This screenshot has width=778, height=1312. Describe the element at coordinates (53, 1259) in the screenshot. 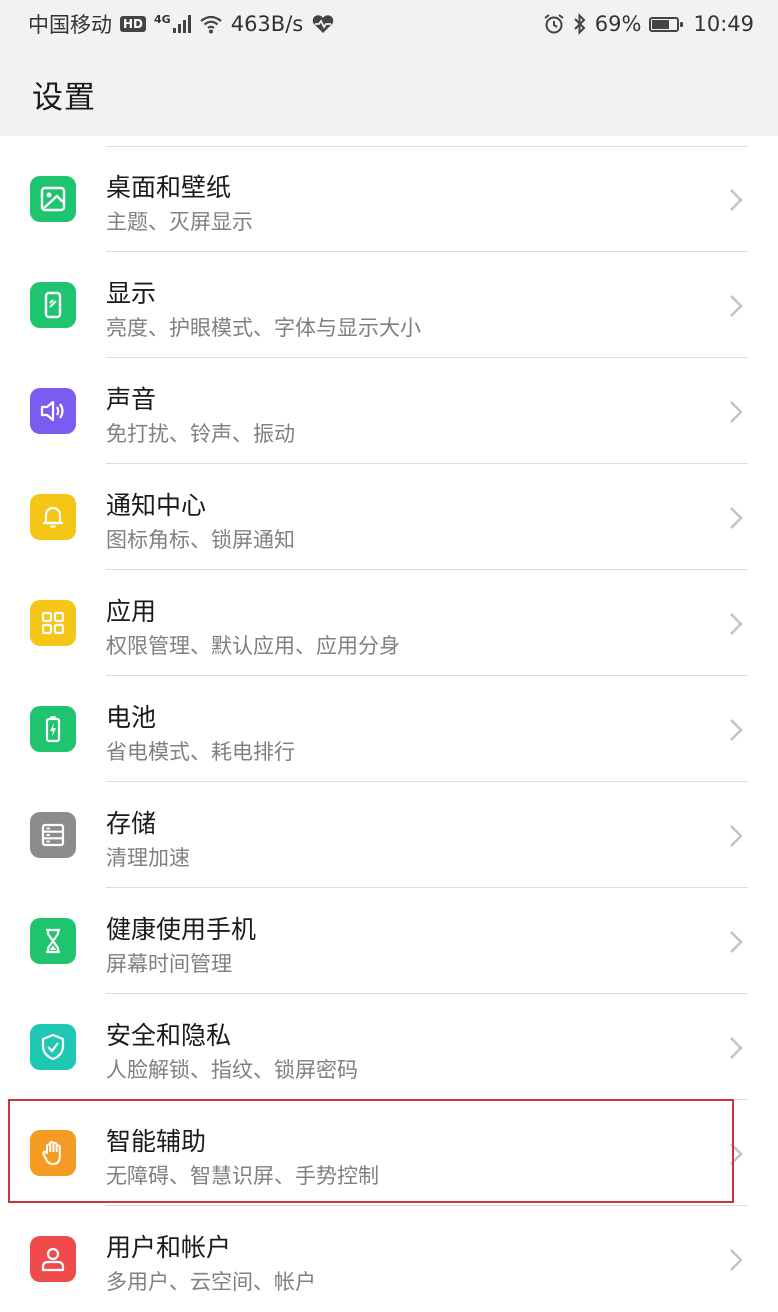

I see `user-icon` at that location.